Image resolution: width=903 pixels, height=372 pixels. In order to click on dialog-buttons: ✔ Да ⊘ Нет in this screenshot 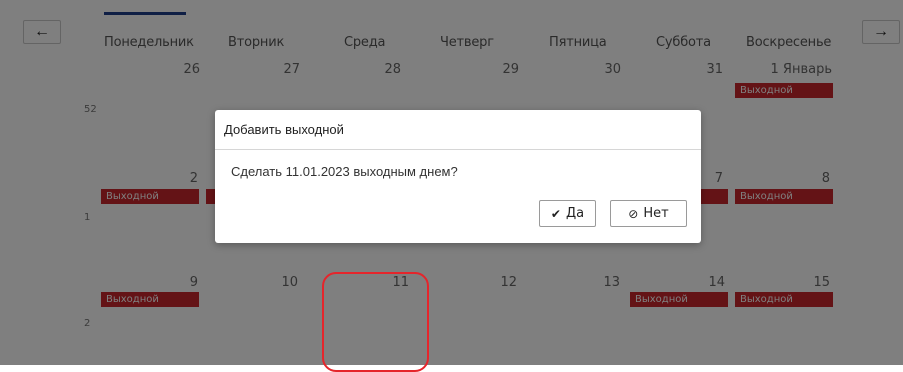, I will do `click(613, 213)`.